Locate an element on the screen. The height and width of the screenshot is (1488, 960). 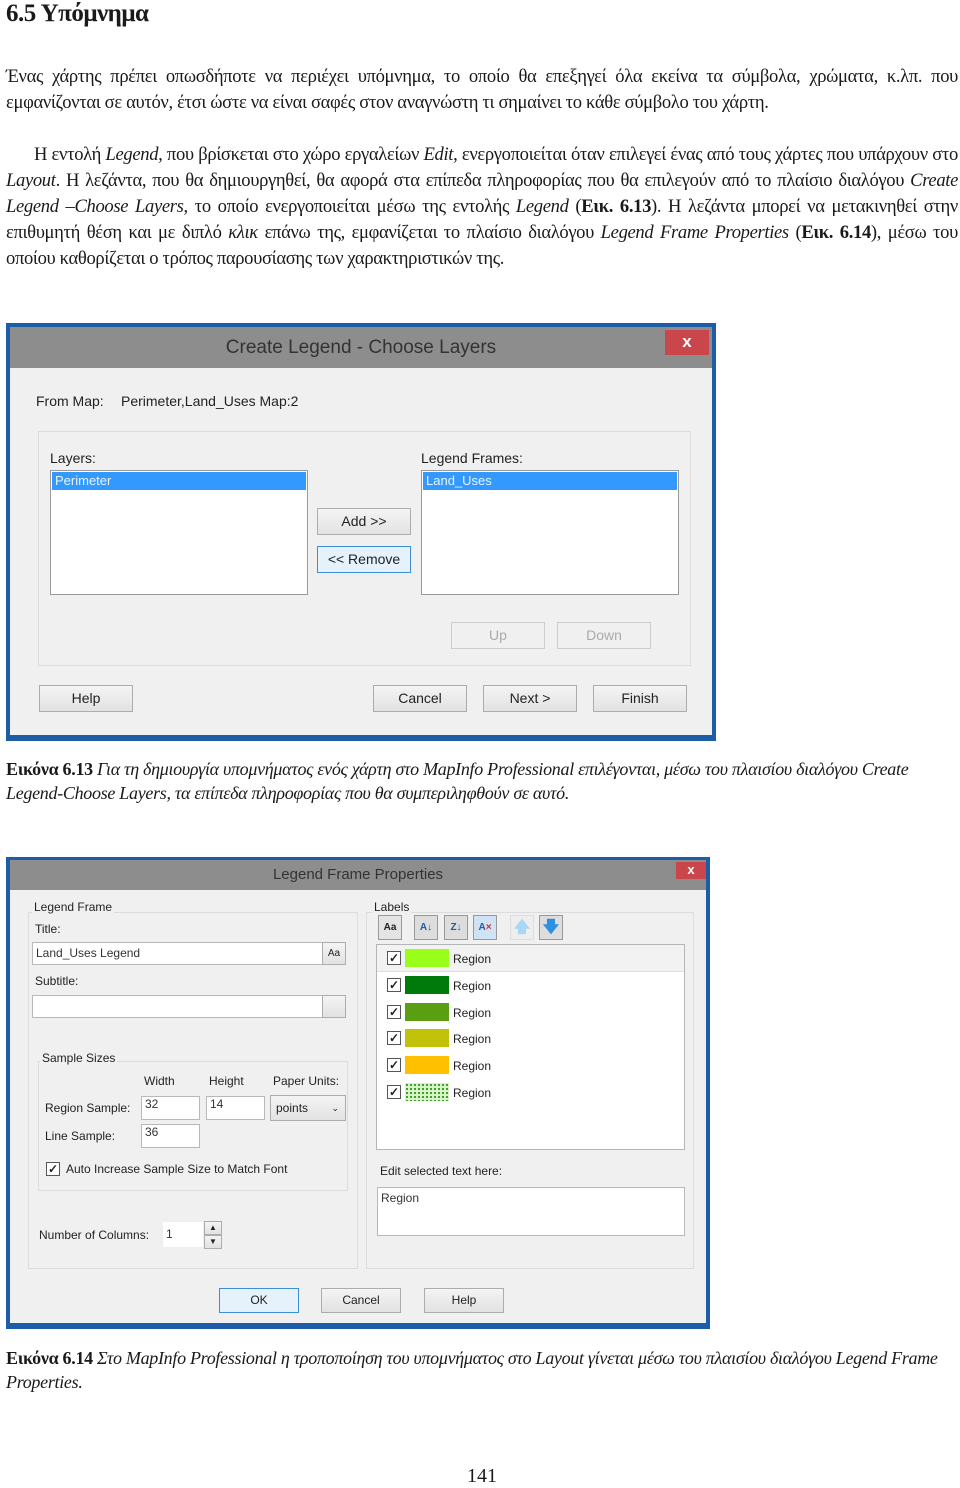
auto-increase-checkbox: ✓ is located at coordinates (53, 1169).